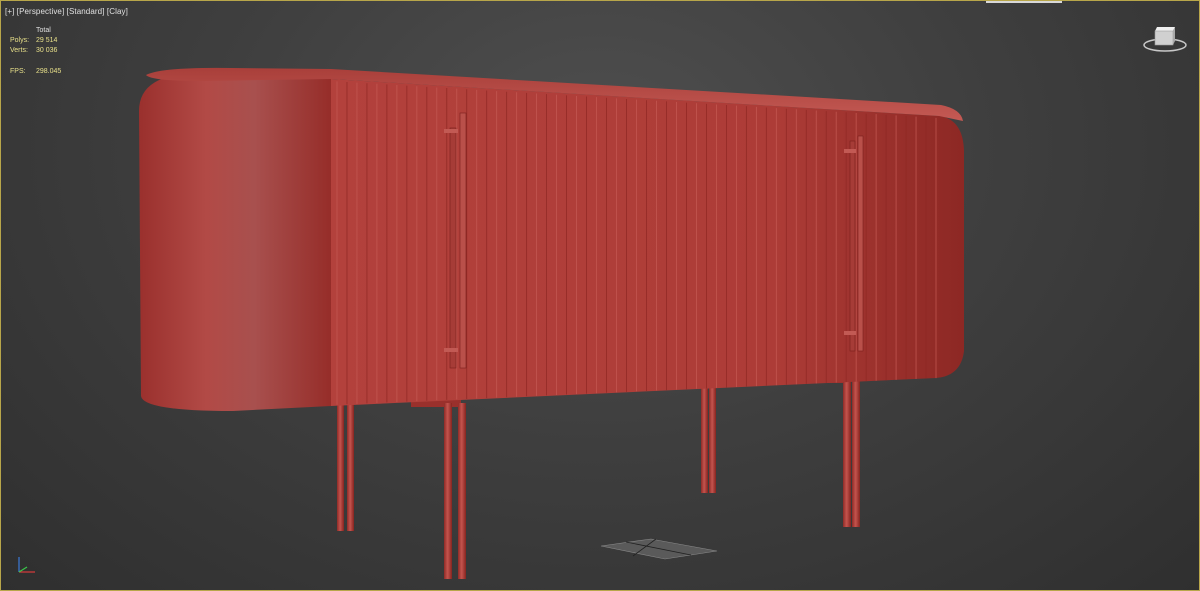  What do you see at coordinates (26, 565) in the screenshot?
I see `axis-tripod-icon` at bounding box center [26, 565].